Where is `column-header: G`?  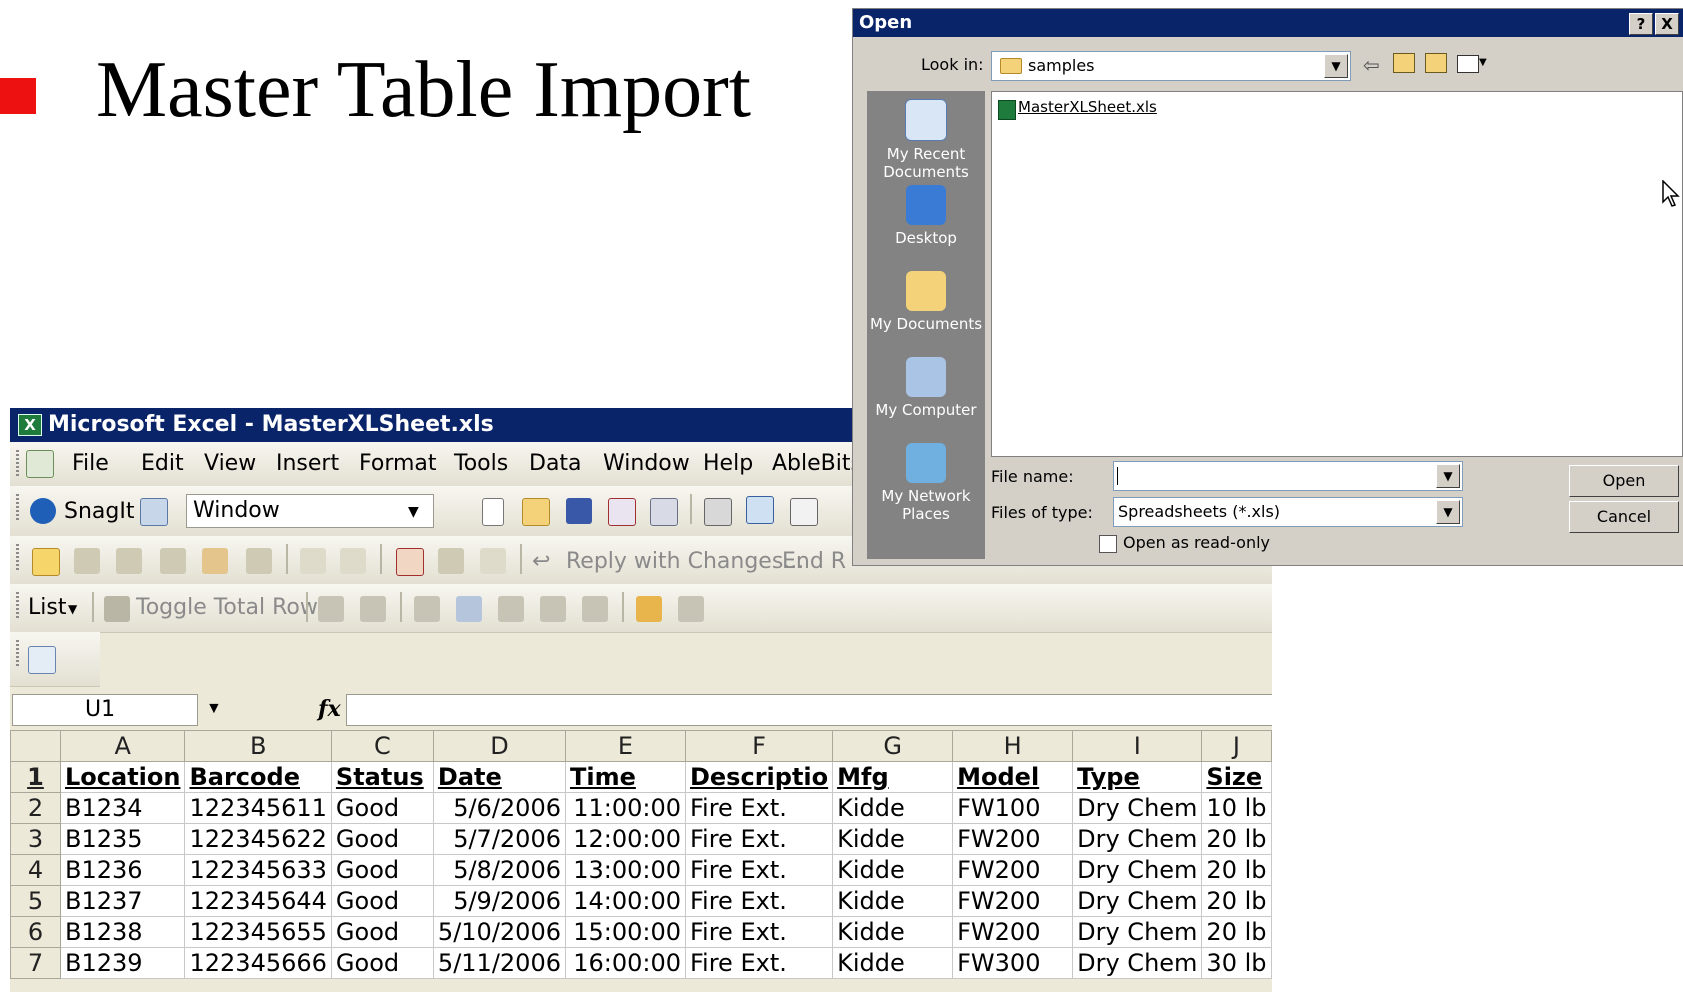 column-header: G is located at coordinates (893, 746).